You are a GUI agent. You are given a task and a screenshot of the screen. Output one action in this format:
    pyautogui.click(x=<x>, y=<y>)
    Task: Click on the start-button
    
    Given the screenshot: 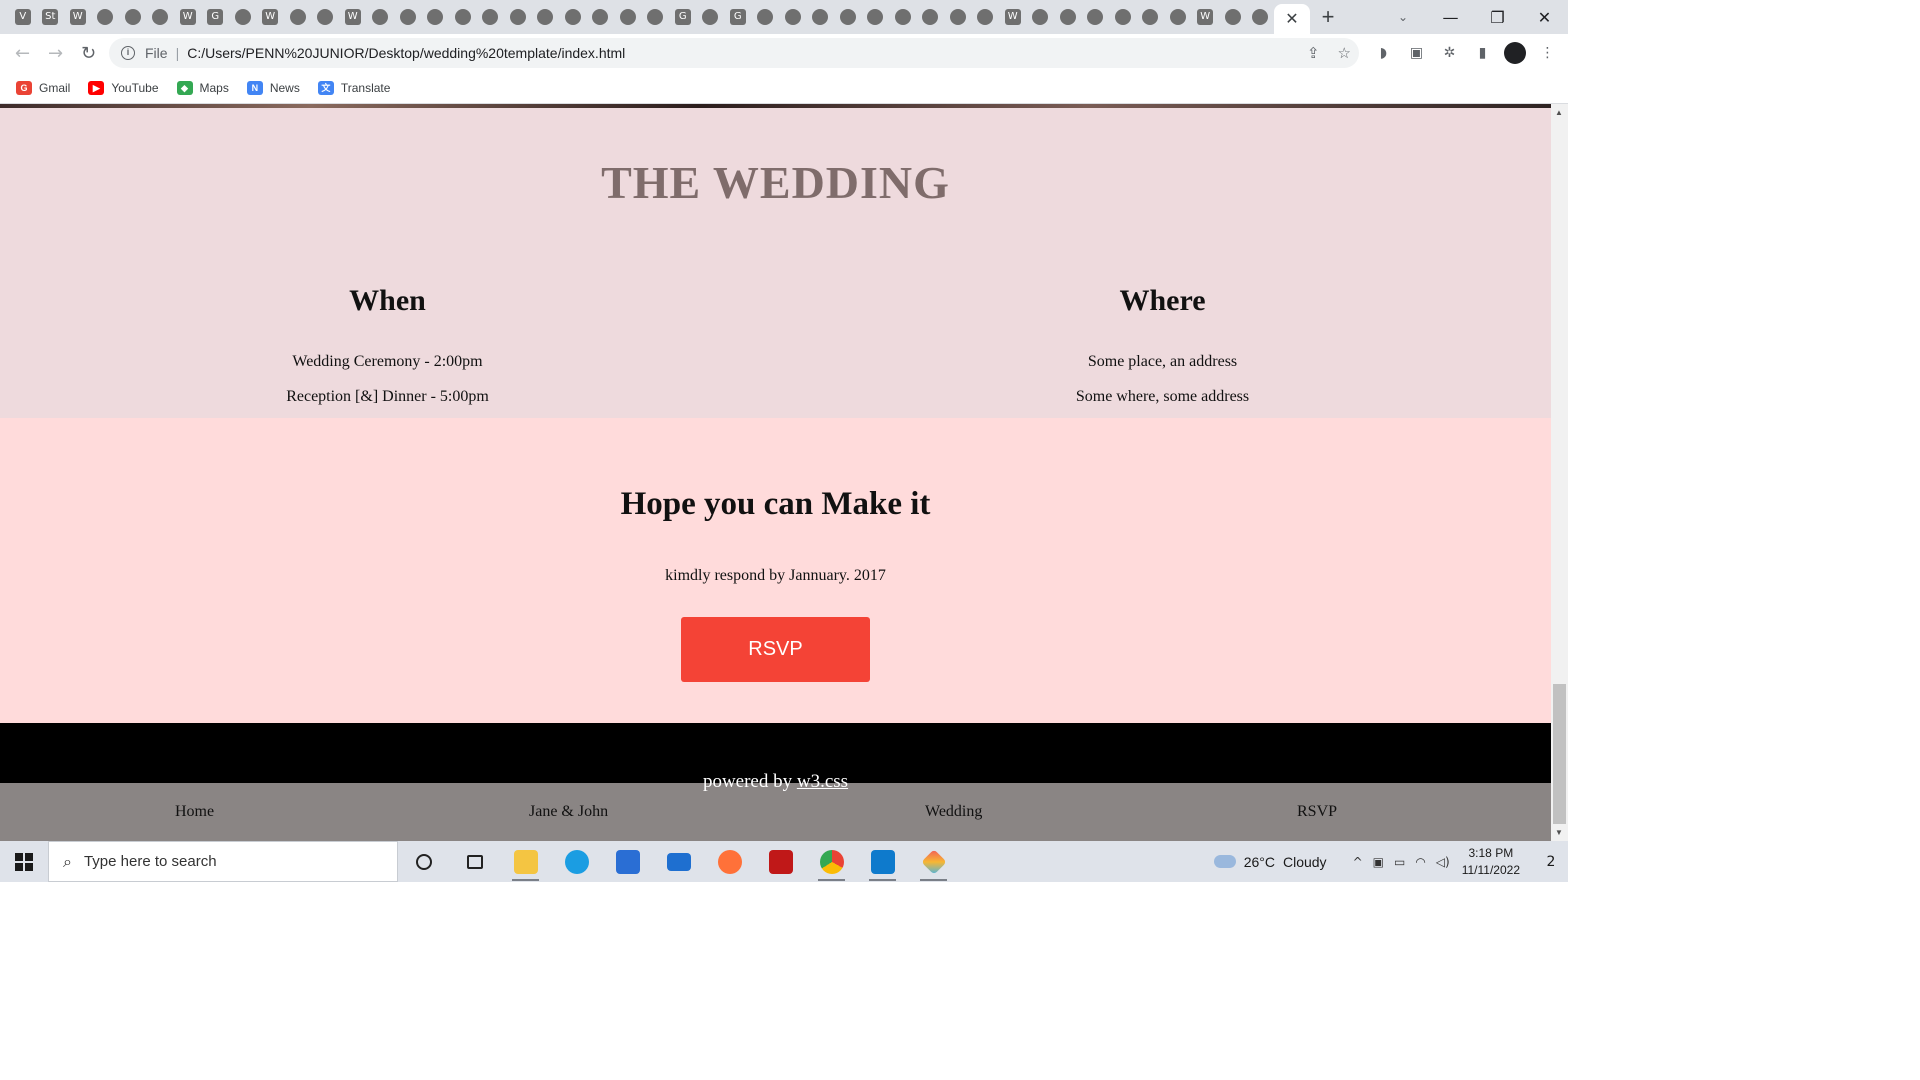 What is the action you would take?
    pyautogui.click(x=24, y=861)
    